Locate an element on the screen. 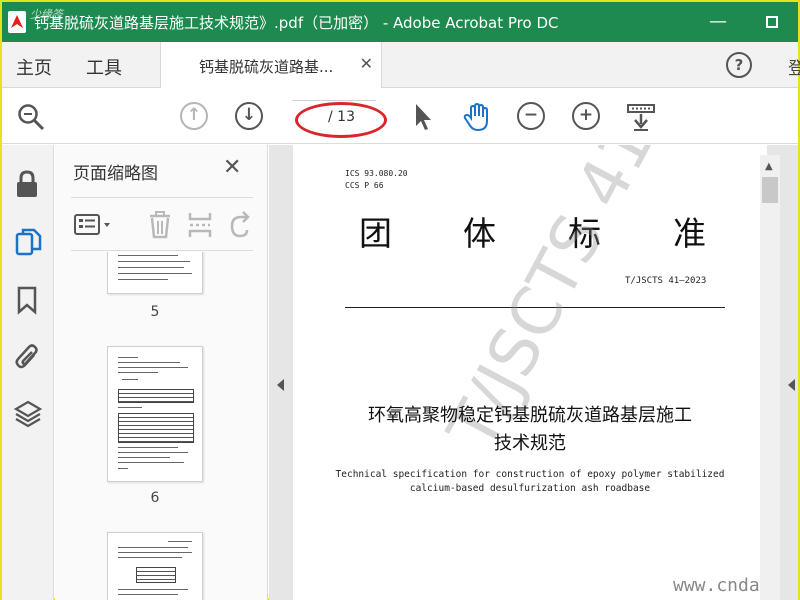 Image resolution: width=800 pixels, height=600 pixels. home-menu: 主页 is located at coordinates (34, 67).